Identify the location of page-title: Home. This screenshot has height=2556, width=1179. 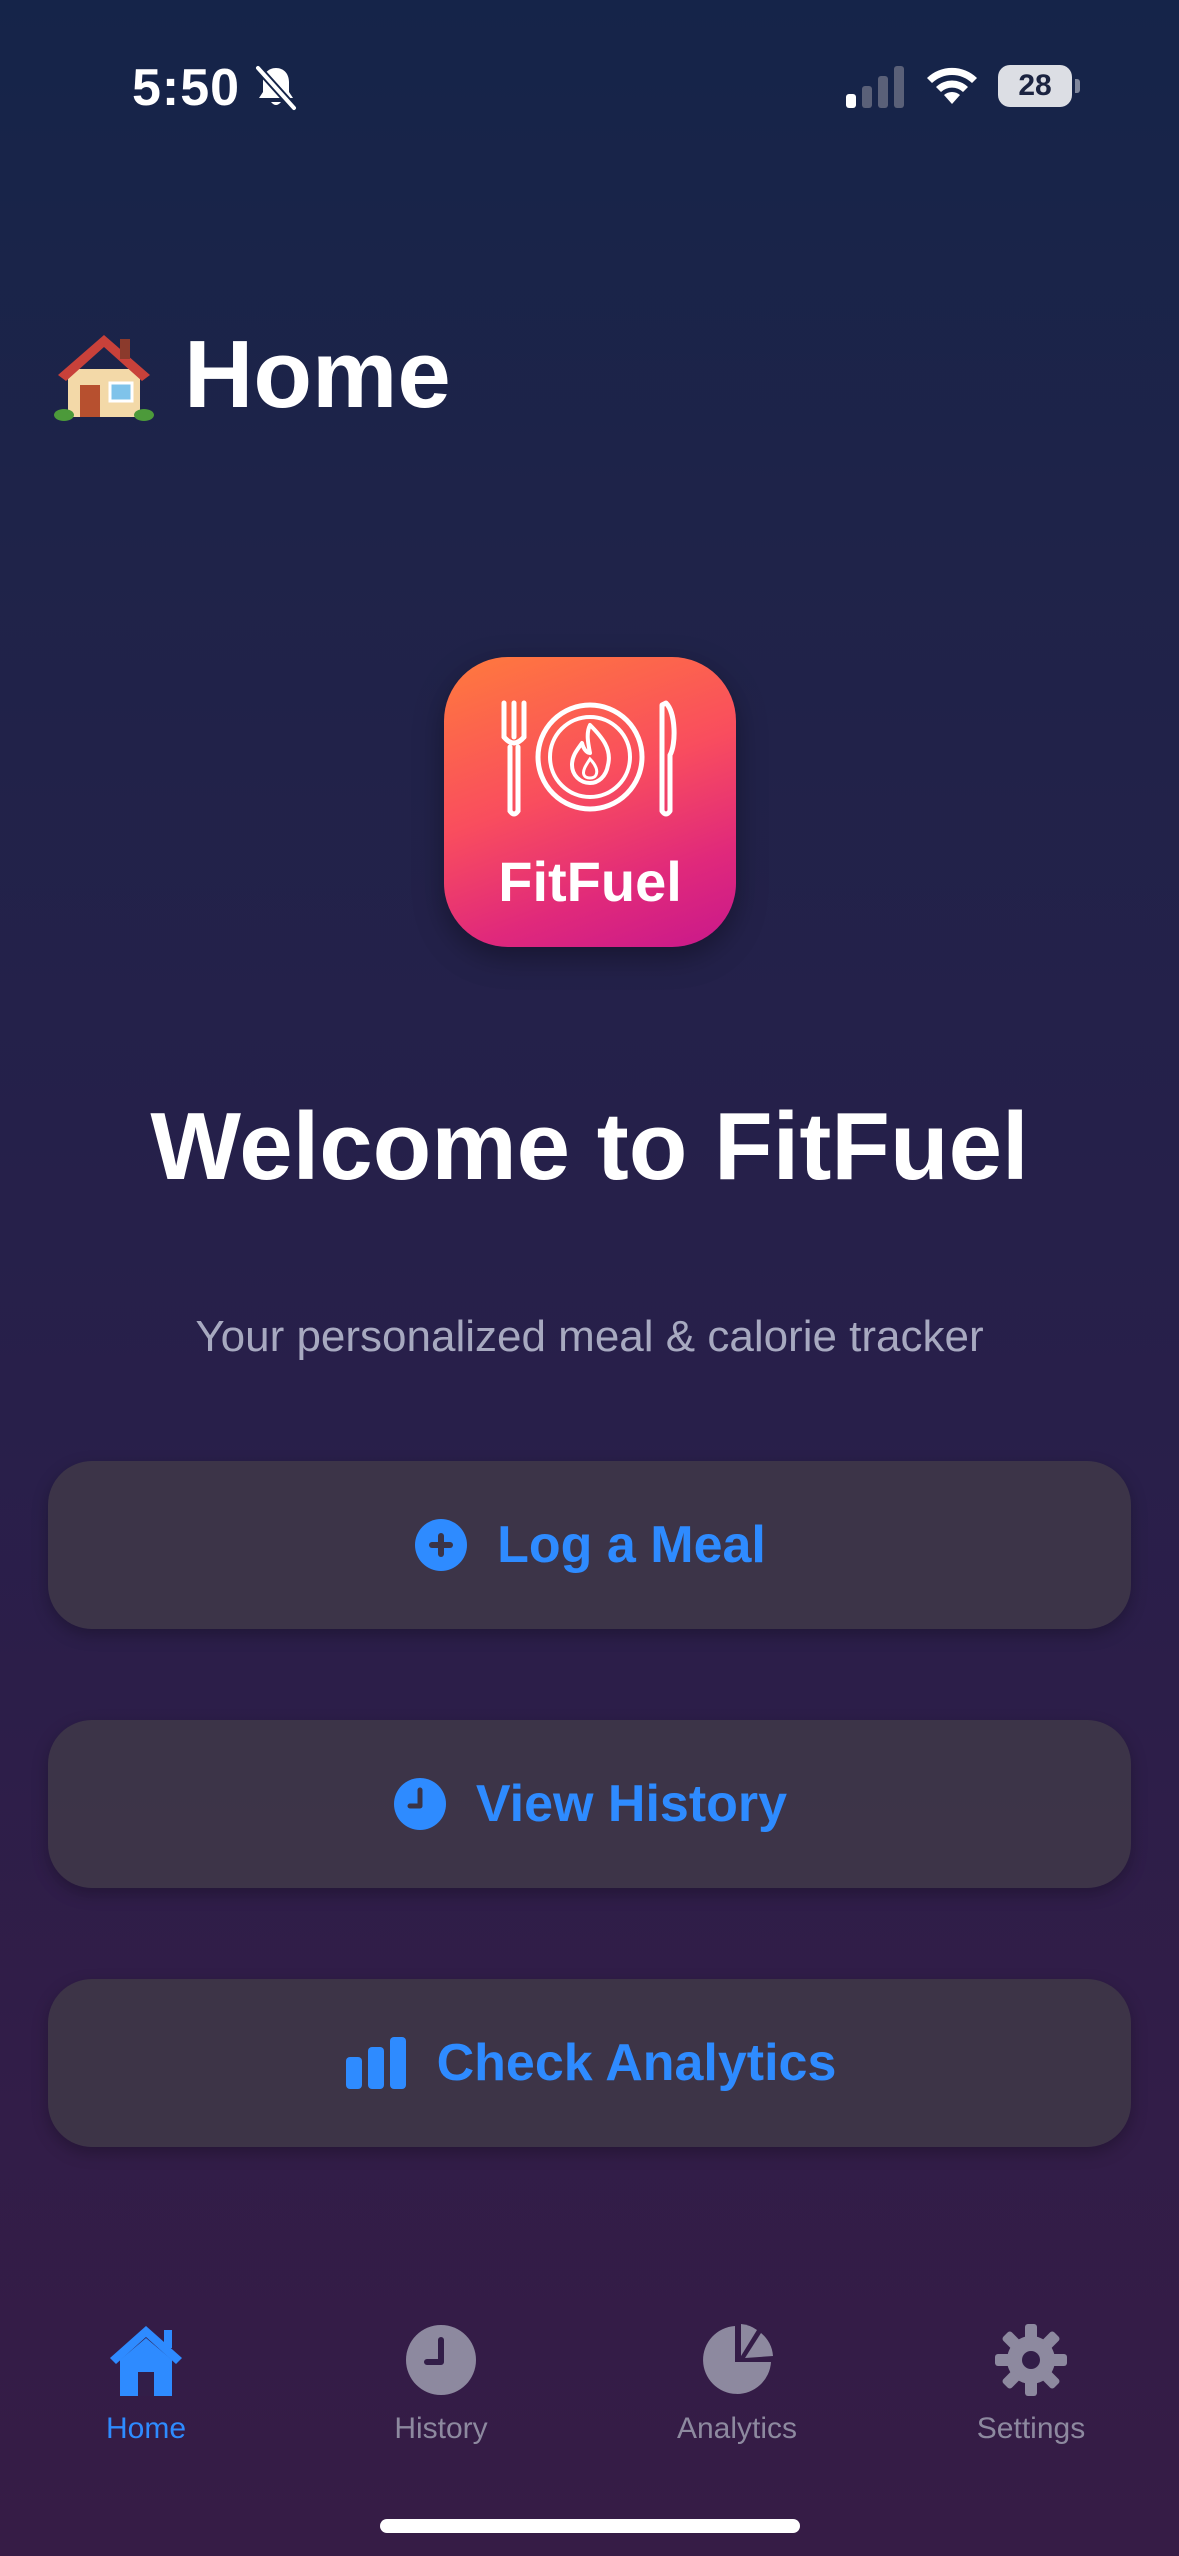
(317, 374).